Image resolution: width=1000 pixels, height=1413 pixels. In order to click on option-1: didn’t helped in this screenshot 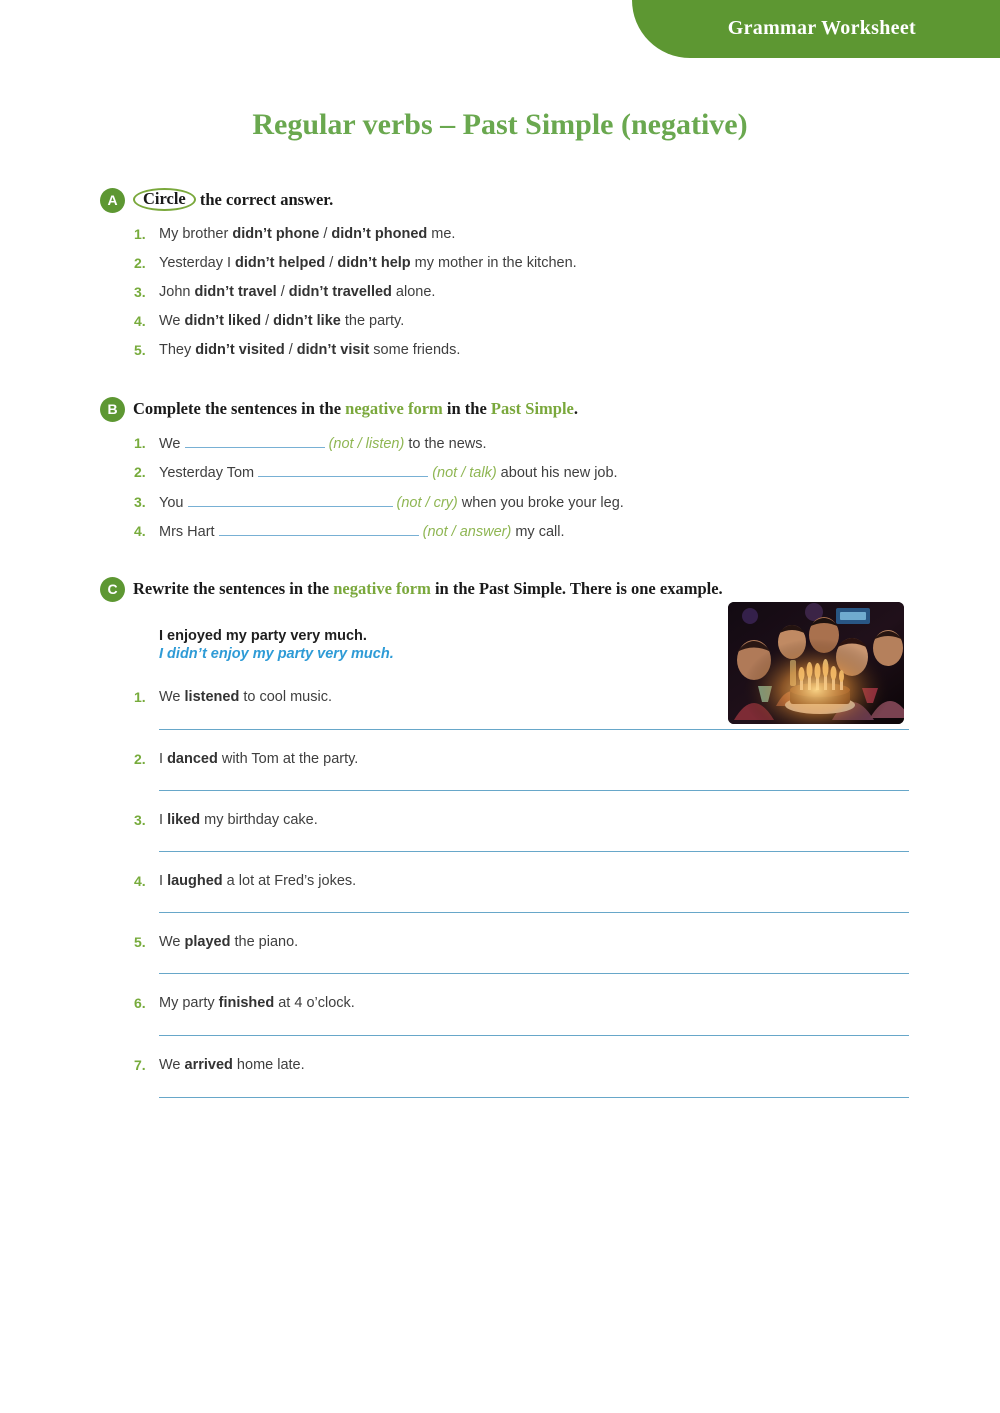, I will do `click(280, 263)`.